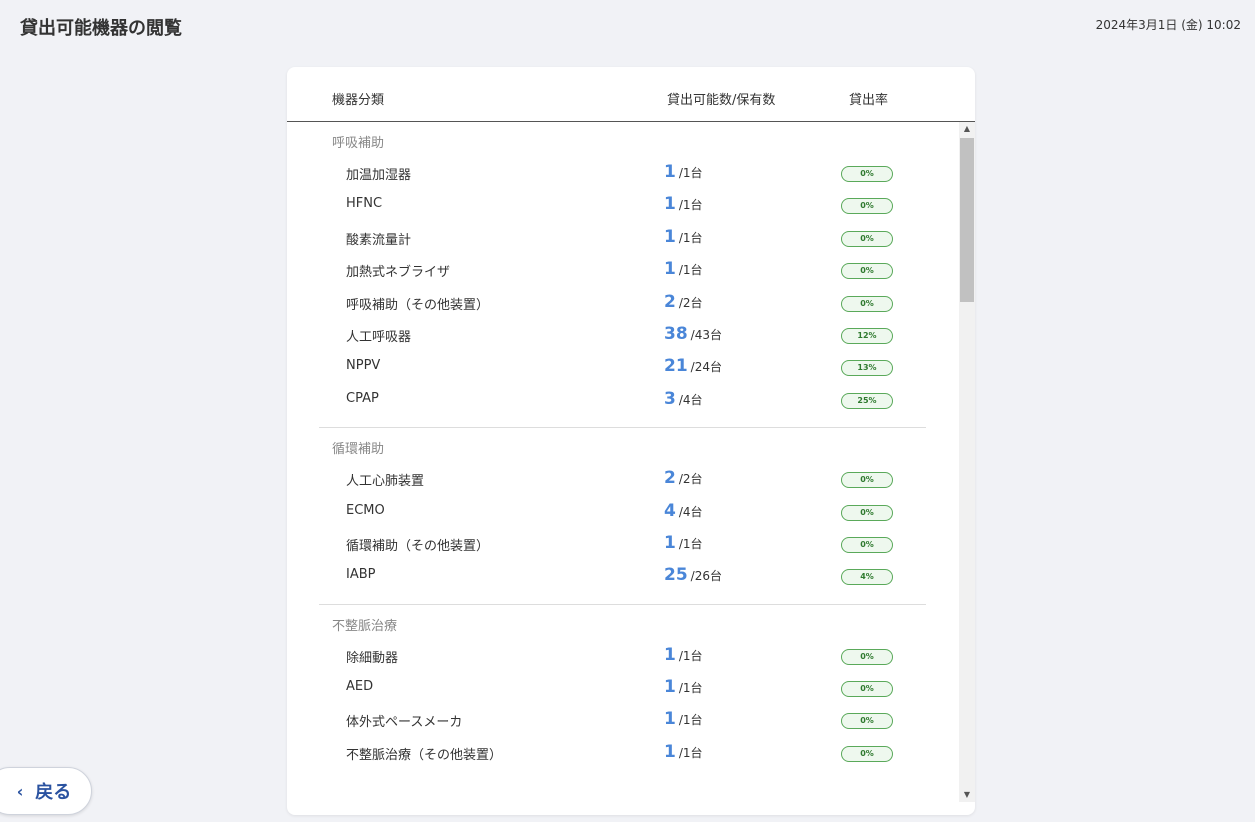 This screenshot has height=822, width=1255. What do you see at coordinates (418, 546) in the screenshot?
I see `equipment-name: 循環補助（その他装置）` at bounding box center [418, 546].